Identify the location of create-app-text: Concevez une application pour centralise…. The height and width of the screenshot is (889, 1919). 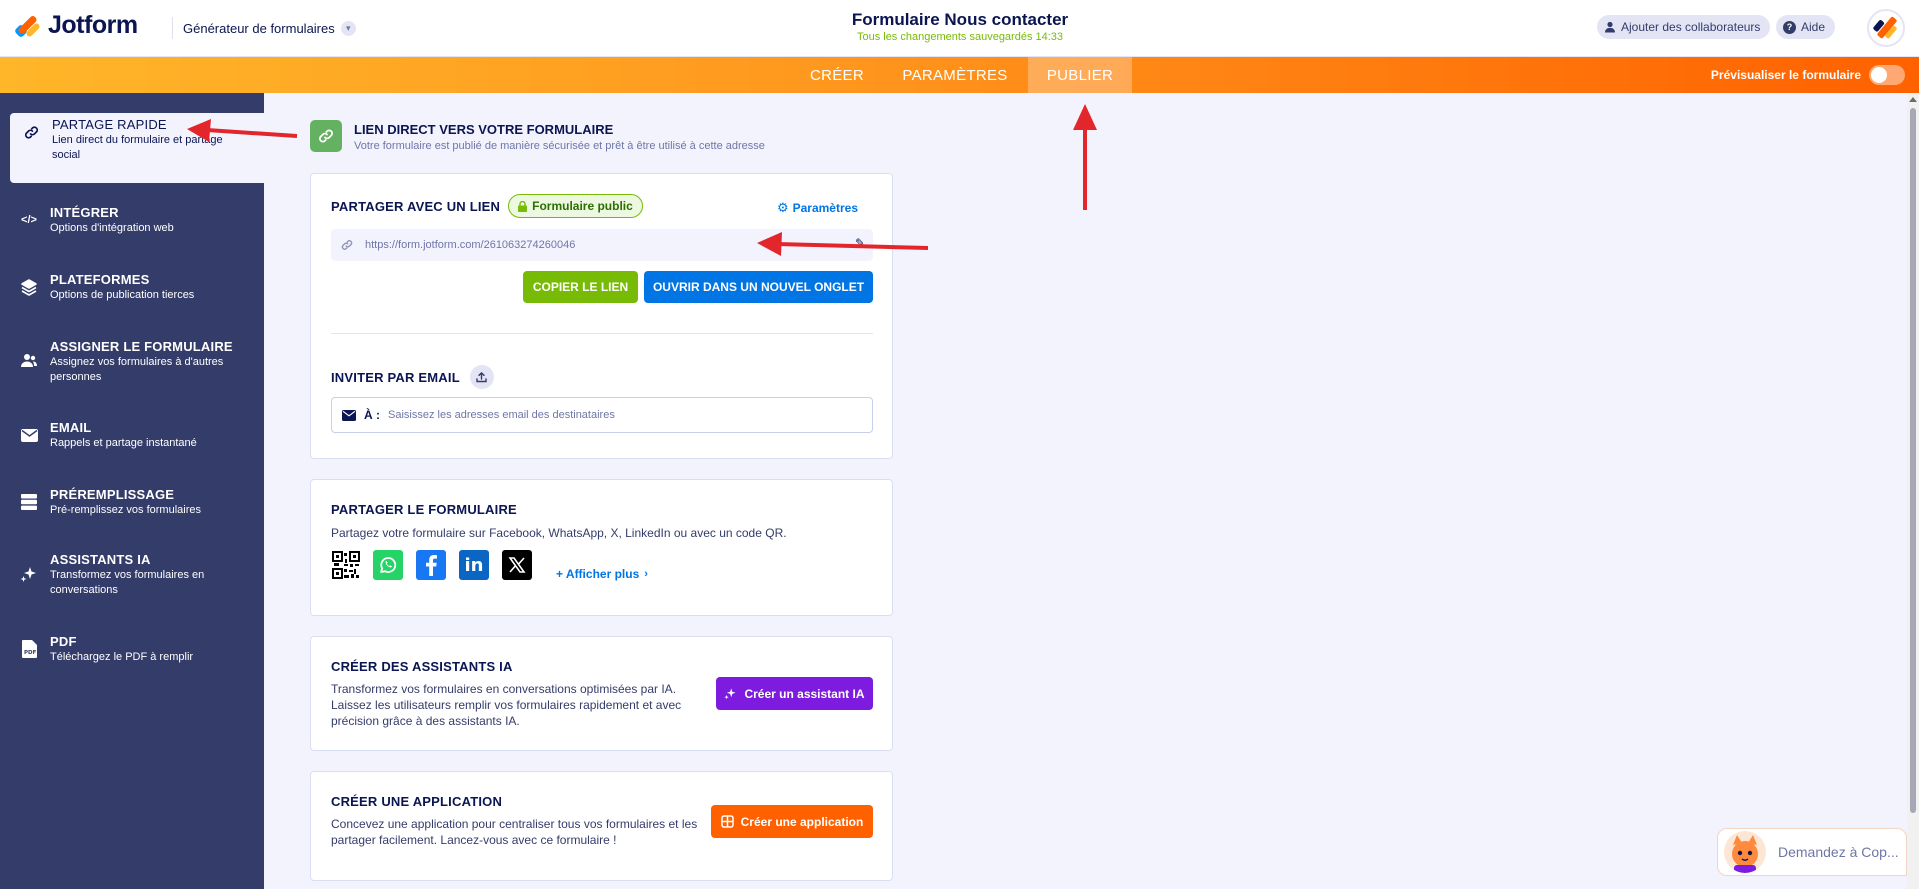
(514, 832).